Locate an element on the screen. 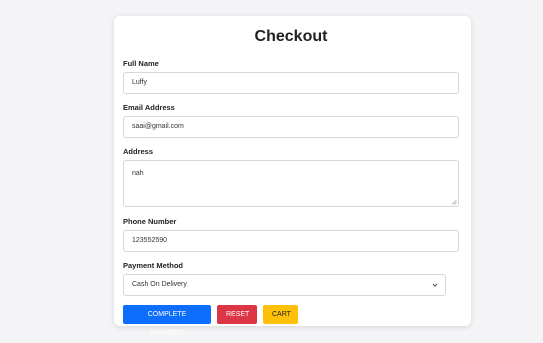  phone-label: Phone Number is located at coordinates (150, 221).